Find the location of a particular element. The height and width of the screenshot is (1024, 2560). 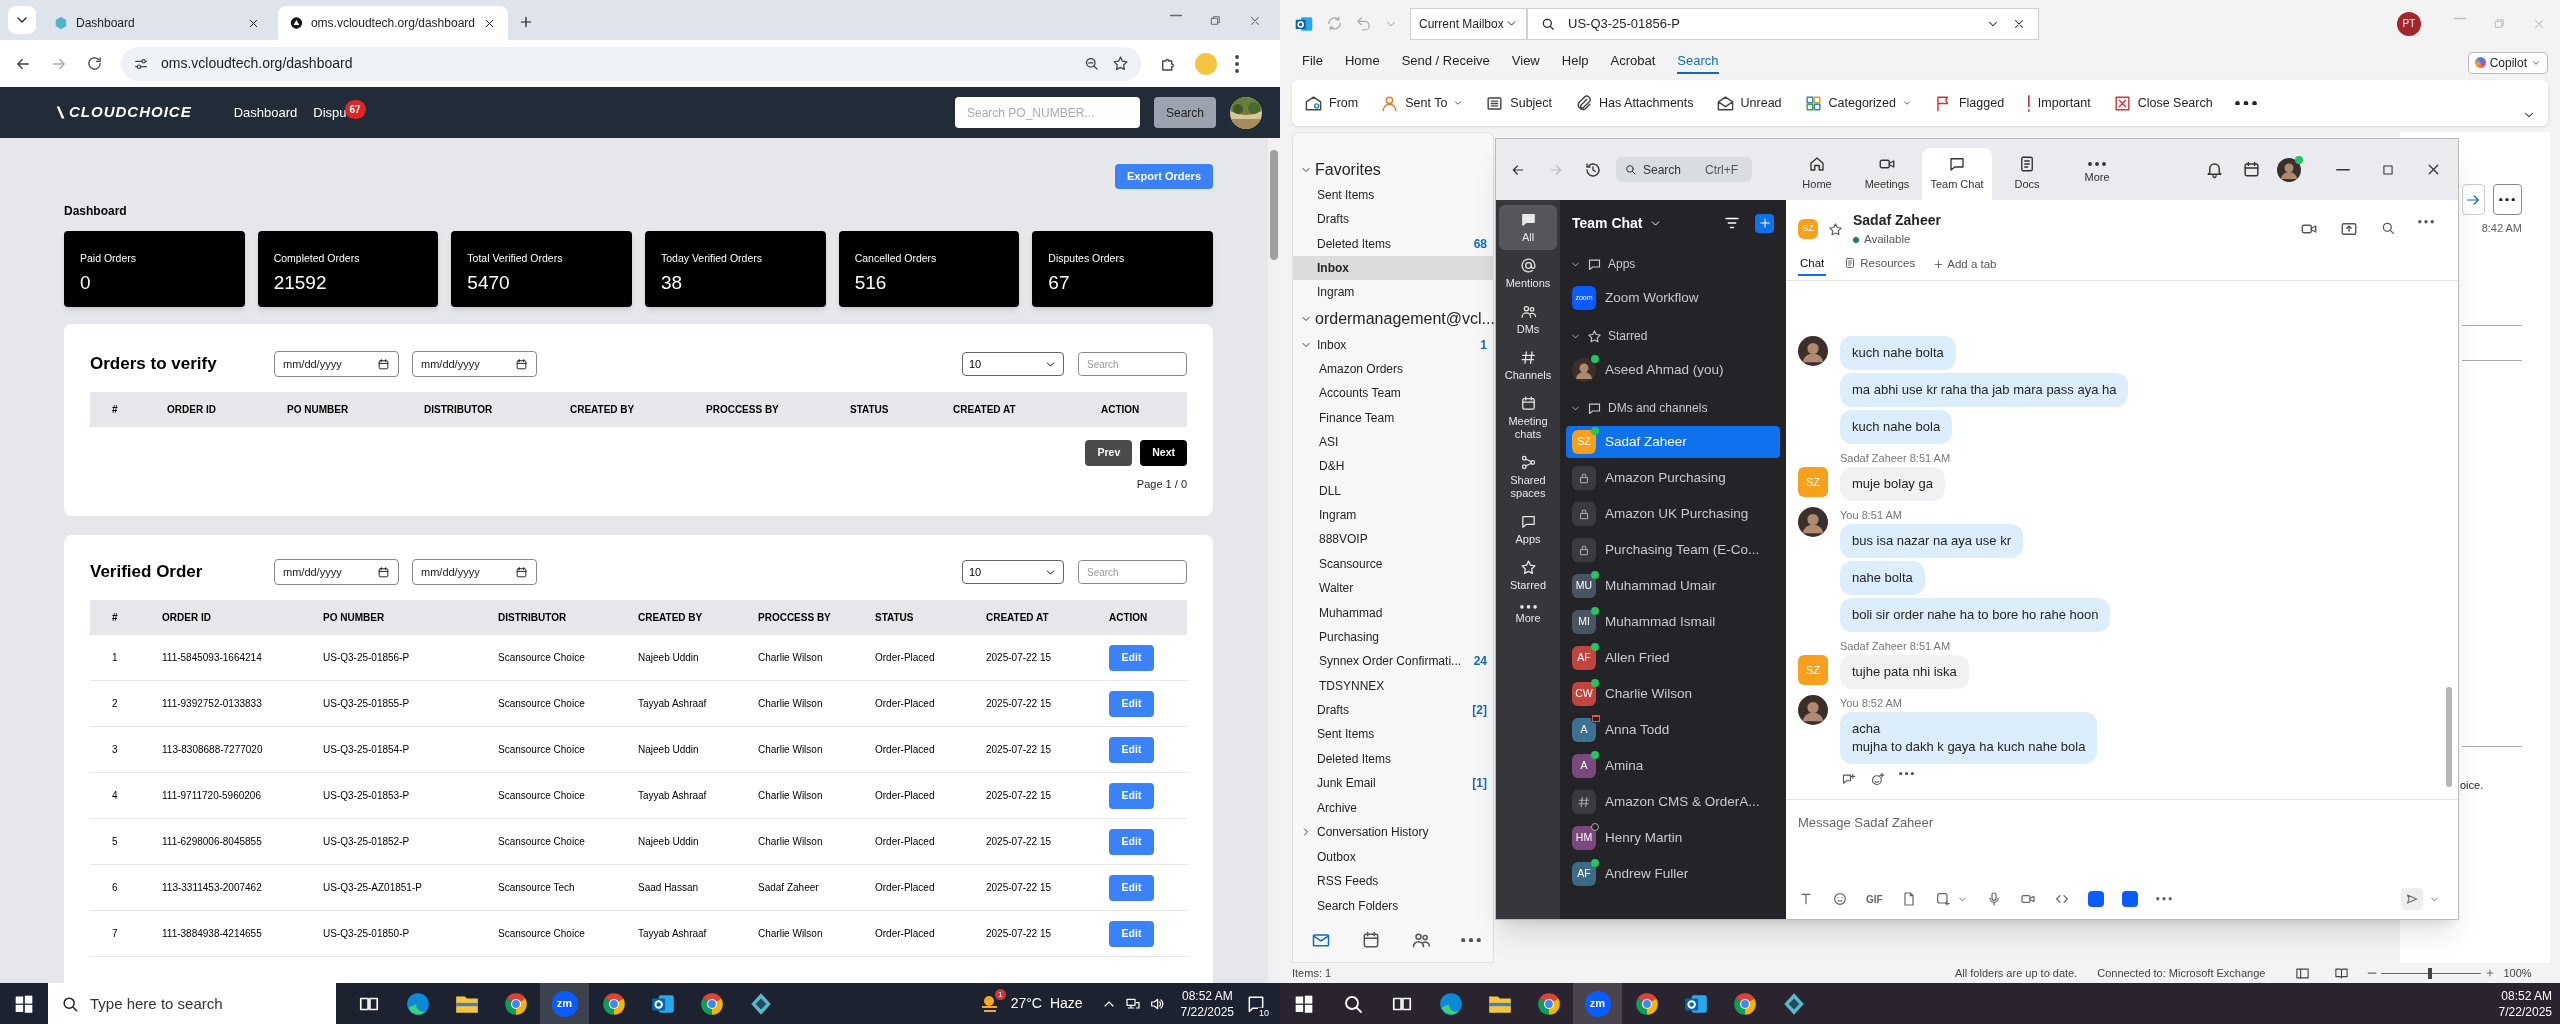

rail-tab: Shared spaces is located at coordinates (1528, 477).